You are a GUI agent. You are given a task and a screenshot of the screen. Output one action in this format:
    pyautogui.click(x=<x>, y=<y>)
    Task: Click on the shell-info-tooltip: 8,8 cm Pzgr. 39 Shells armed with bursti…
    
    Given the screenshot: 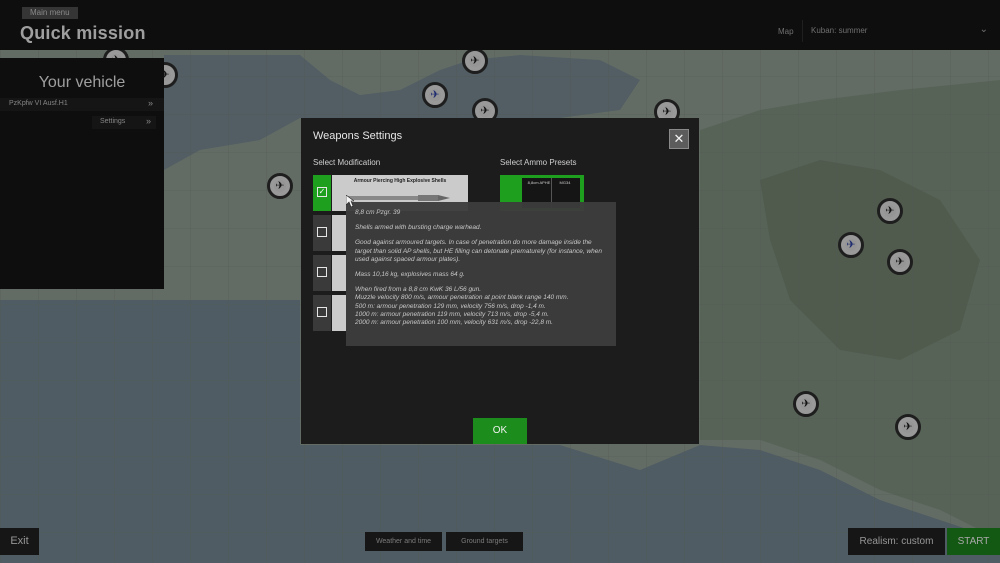 What is the action you would take?
    pyautogui.click(x=481, y=274)
    